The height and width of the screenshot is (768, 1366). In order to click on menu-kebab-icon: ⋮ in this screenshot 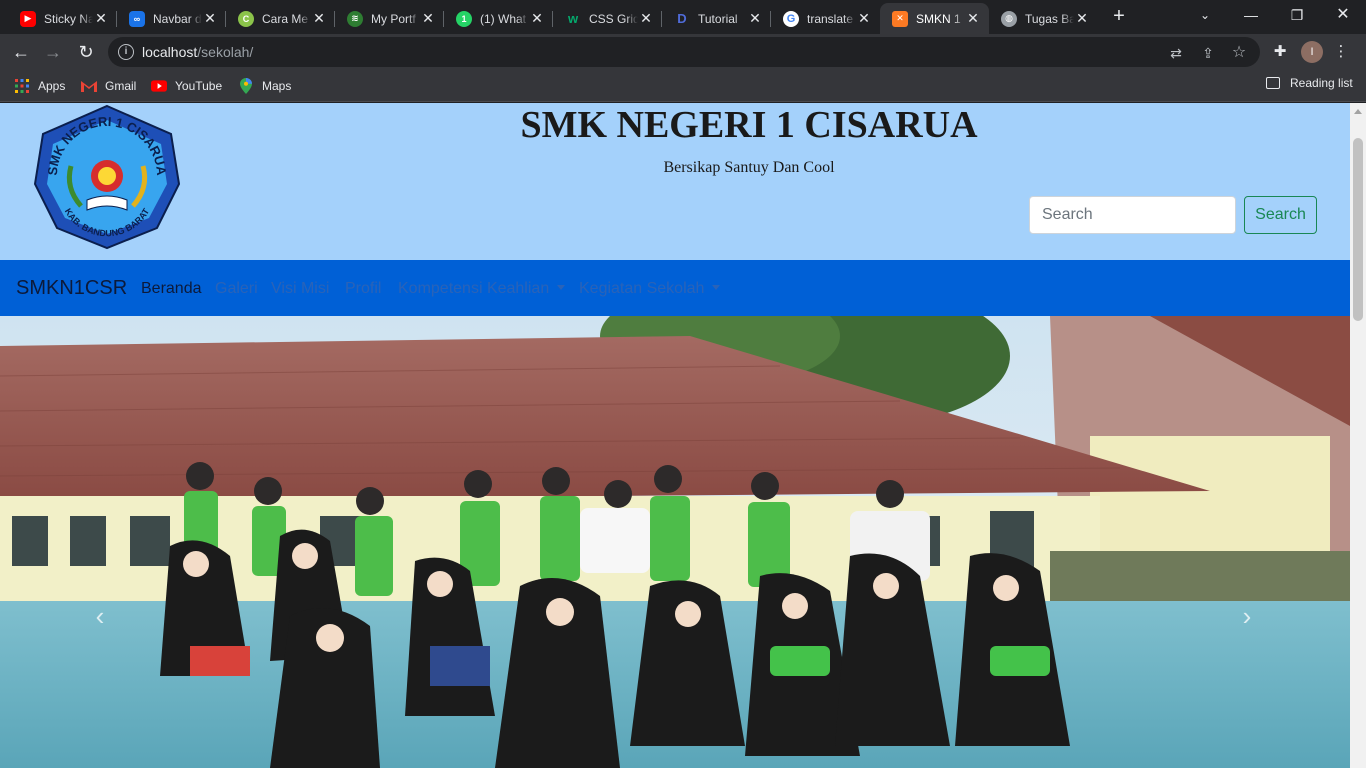, I will do `click(1341, 52)`.